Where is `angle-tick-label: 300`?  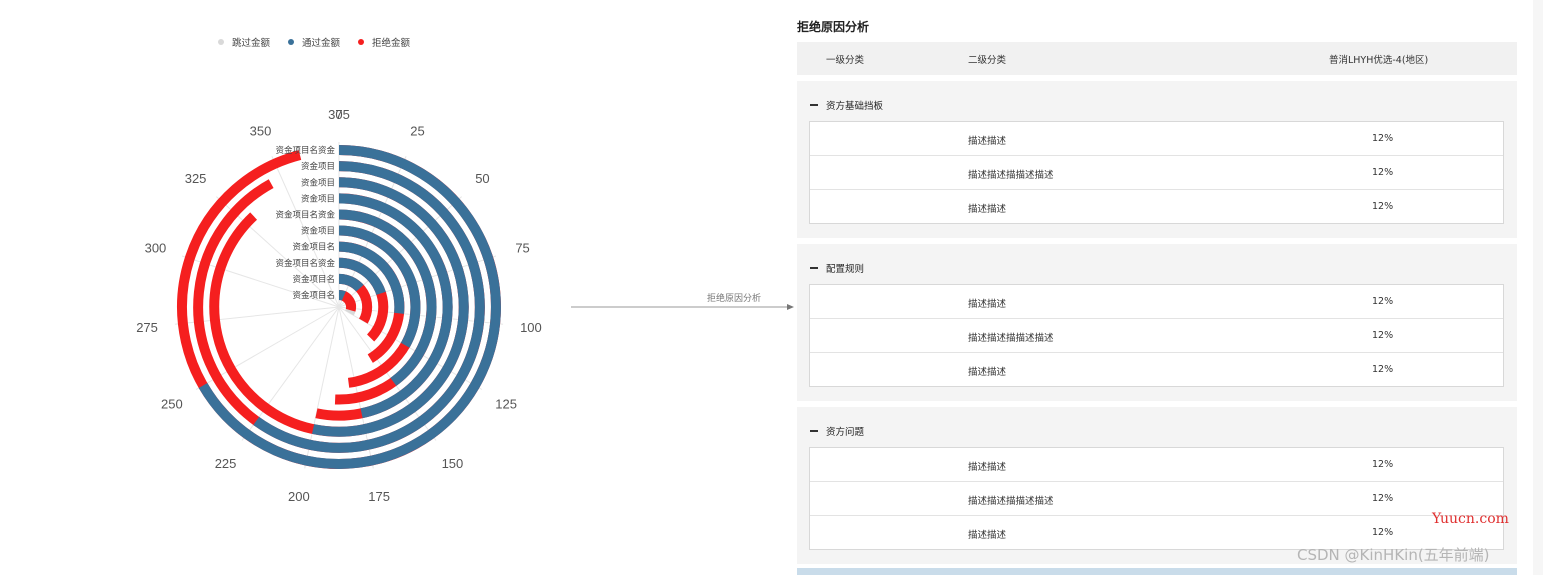 angle-tick-label: 300 is located at coordinates (156, 247).